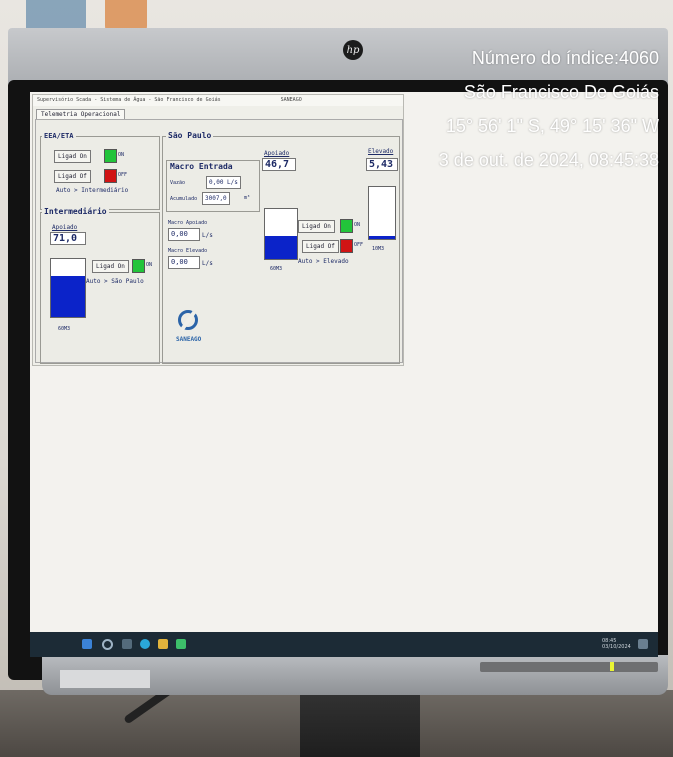 The height and width of the screenshot is (757, 673). Describe the element at coordinates (92, 190) in the screenshot. I see `eea-auto-label: Auto > Intermediário` at that location.